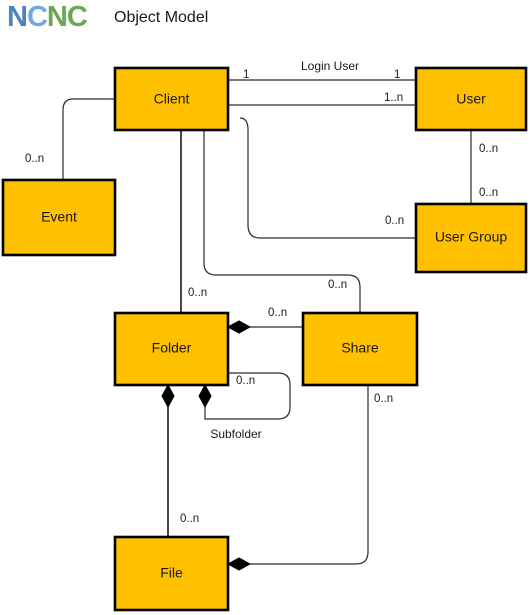 The image size is (531, 615). What do you see at coordinates (309, 475) in the screenshot?
I see `edge-share-file` at bounding box center [309, 475].